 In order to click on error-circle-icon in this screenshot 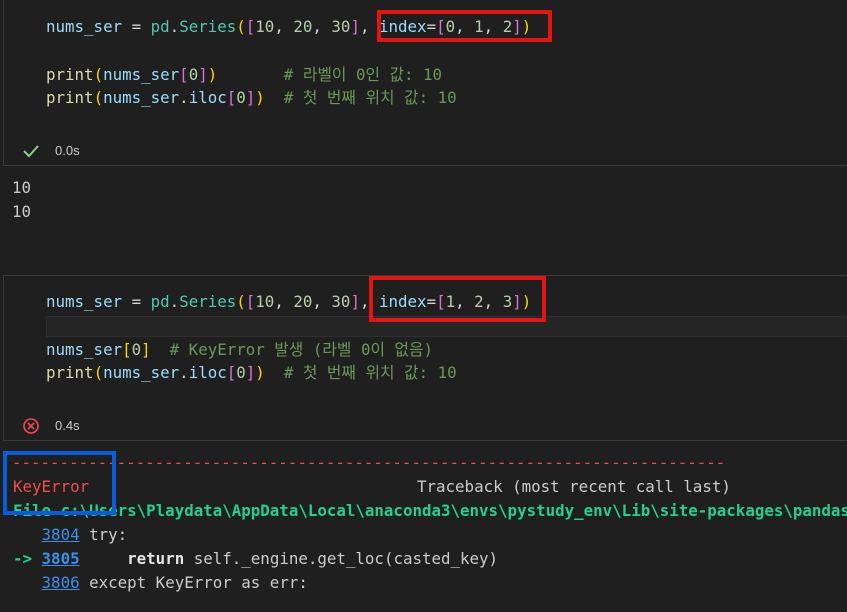, I will do `click(31, 426)`.